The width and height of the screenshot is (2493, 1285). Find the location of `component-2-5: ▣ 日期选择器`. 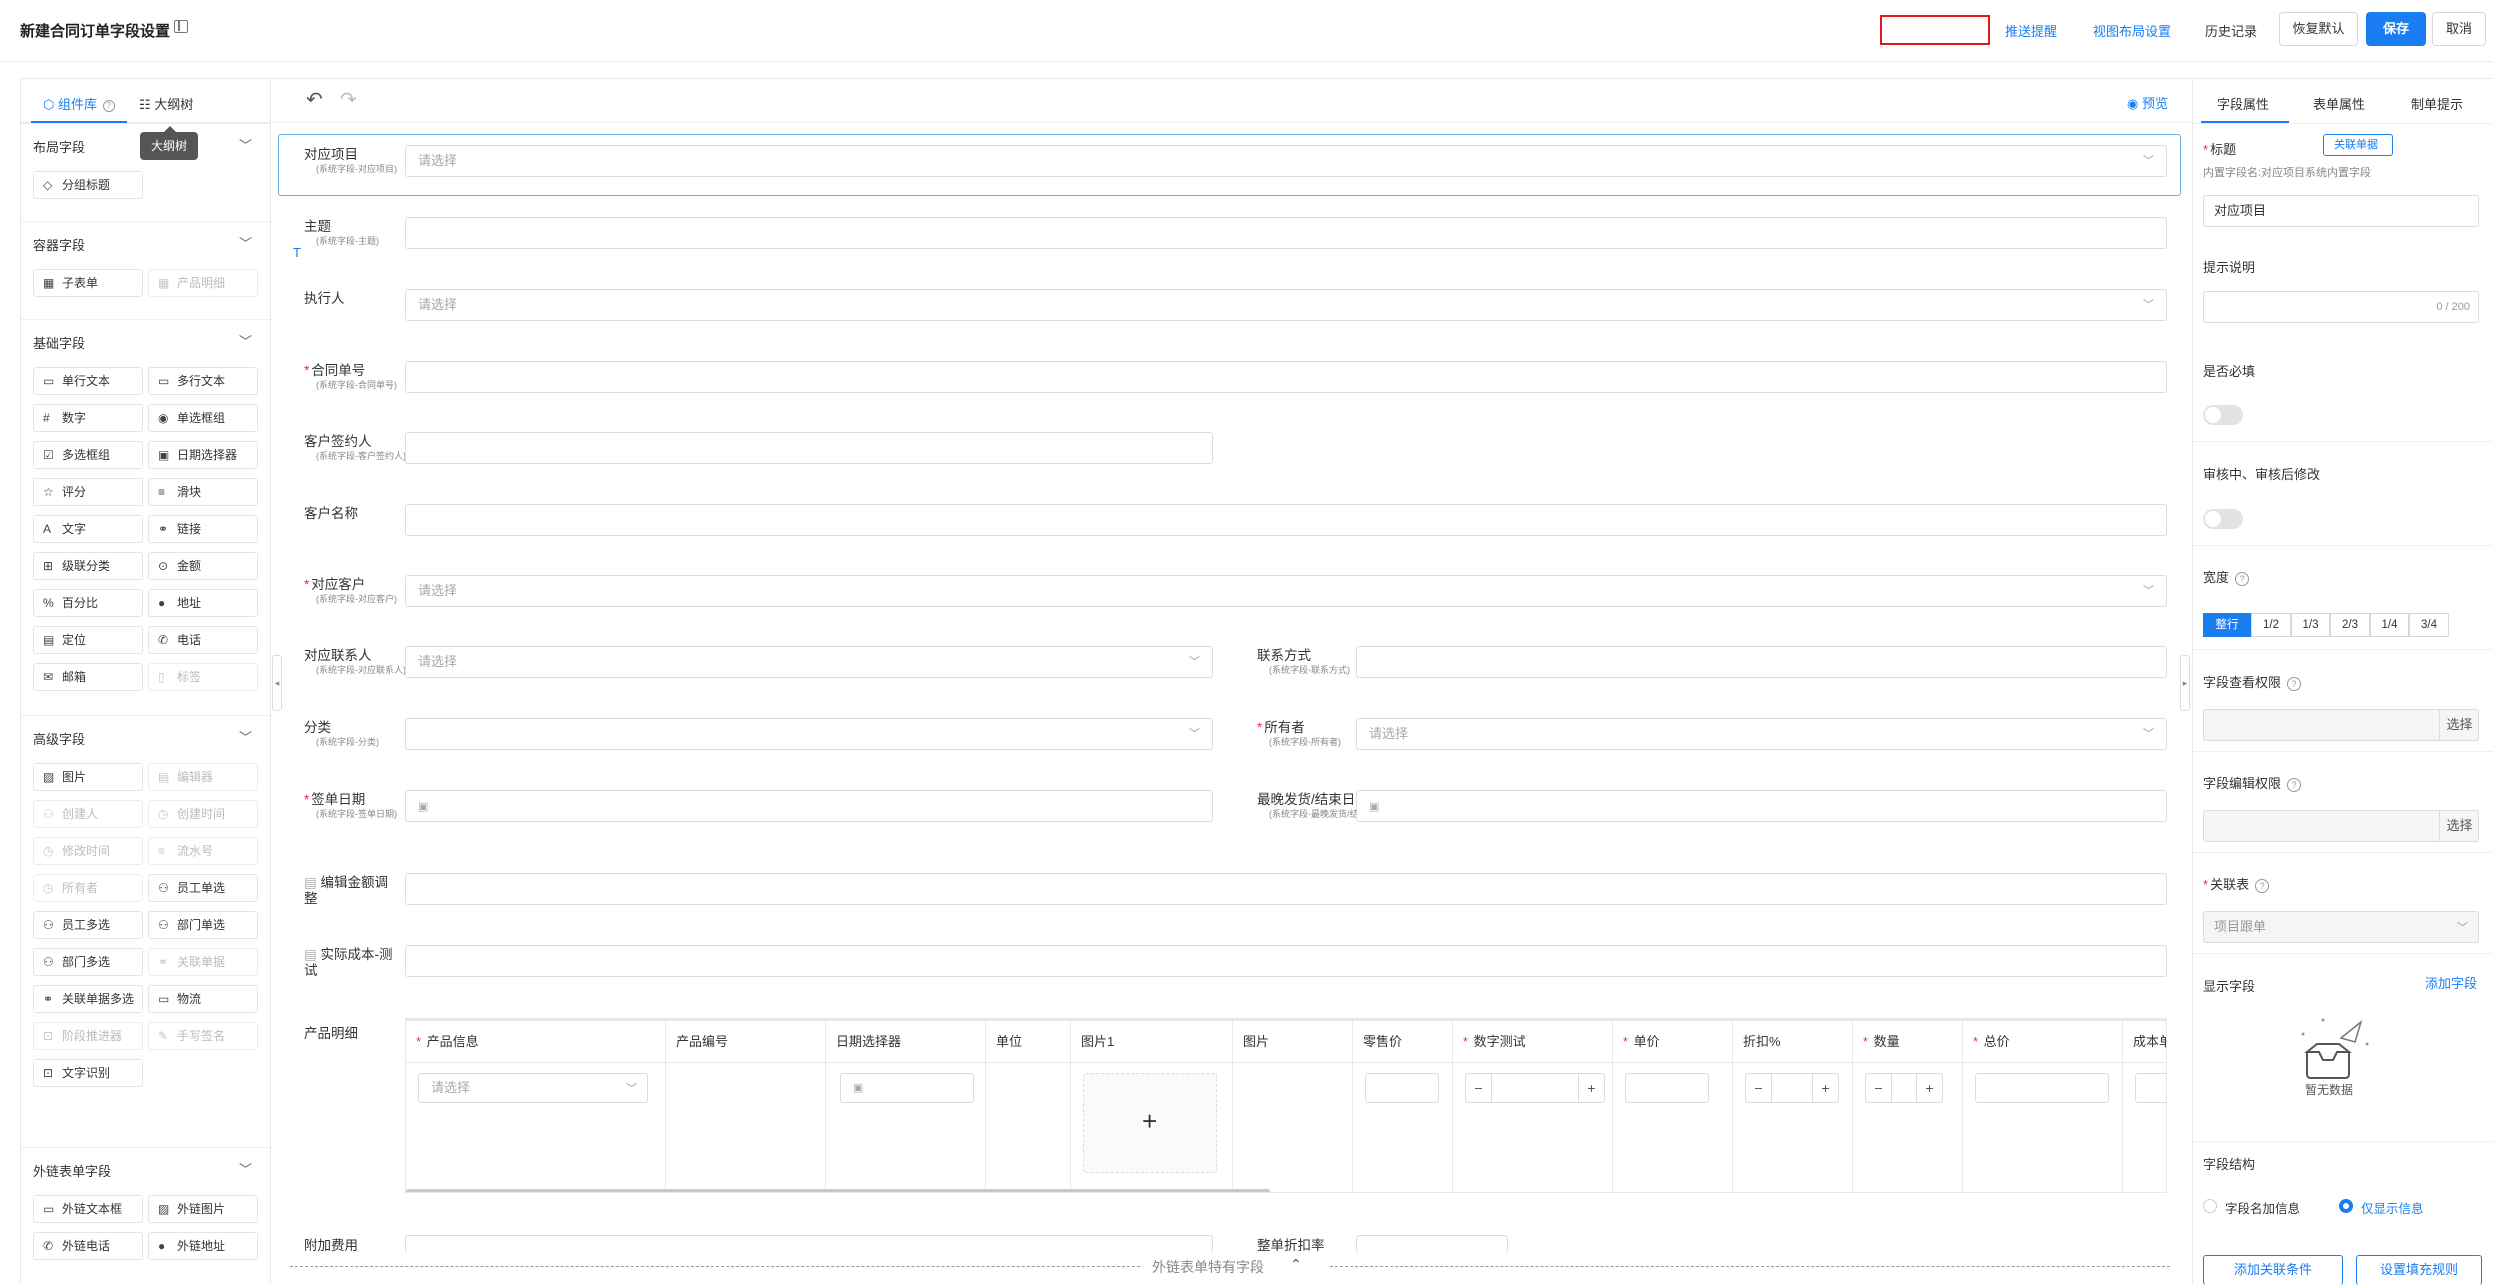

component-2-5: ▣ 日期选择器 is located at coordinates (203, 455).